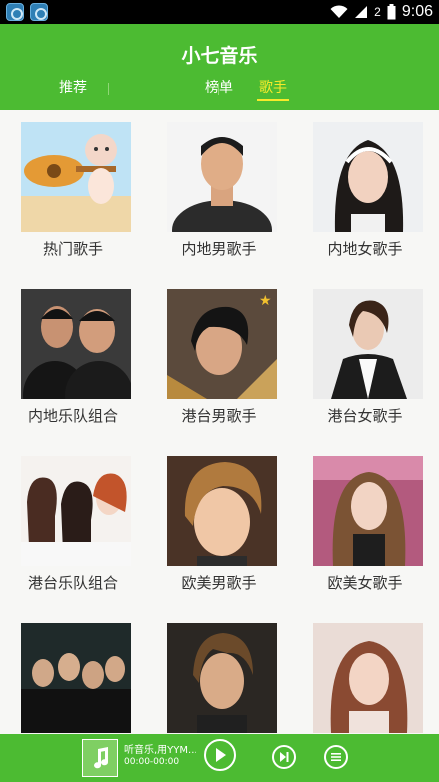 The width and height of the screenshot is (439, 782). I want to click on category-card-western-male: 欧美男歌手, so click(219, 527).